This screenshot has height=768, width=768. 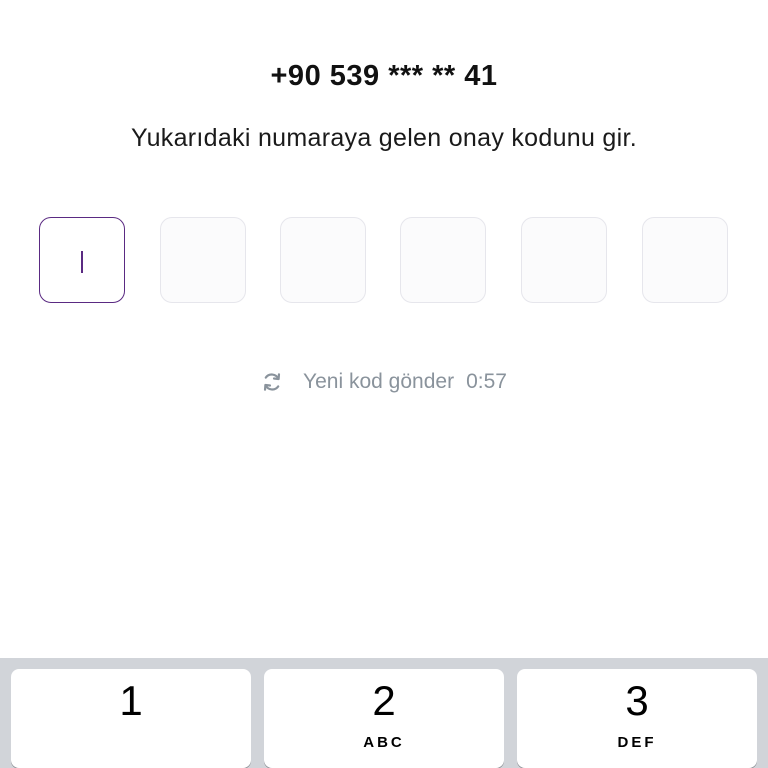 What do you see at coordinates (379, 381) in the screenshot?
I see `resend-label: Yeni kod gönder` at bounding box center [379, 381].